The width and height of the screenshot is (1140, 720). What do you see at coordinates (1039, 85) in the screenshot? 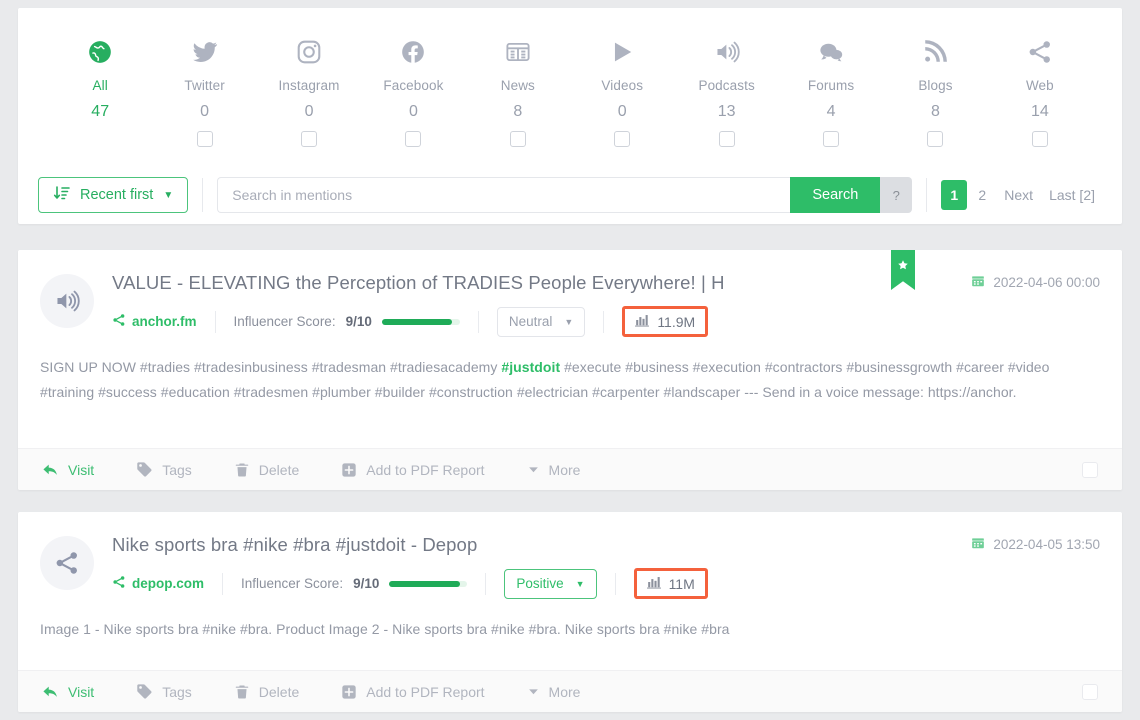
I see `source-tab-label: Web` at bounding box center [1039, 85].